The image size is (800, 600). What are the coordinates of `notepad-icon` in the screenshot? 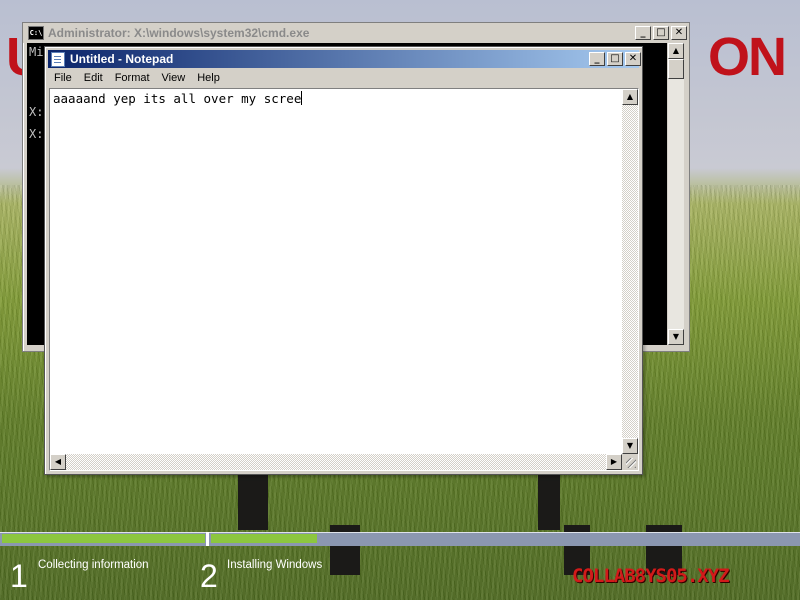 It's located at (58, 59).